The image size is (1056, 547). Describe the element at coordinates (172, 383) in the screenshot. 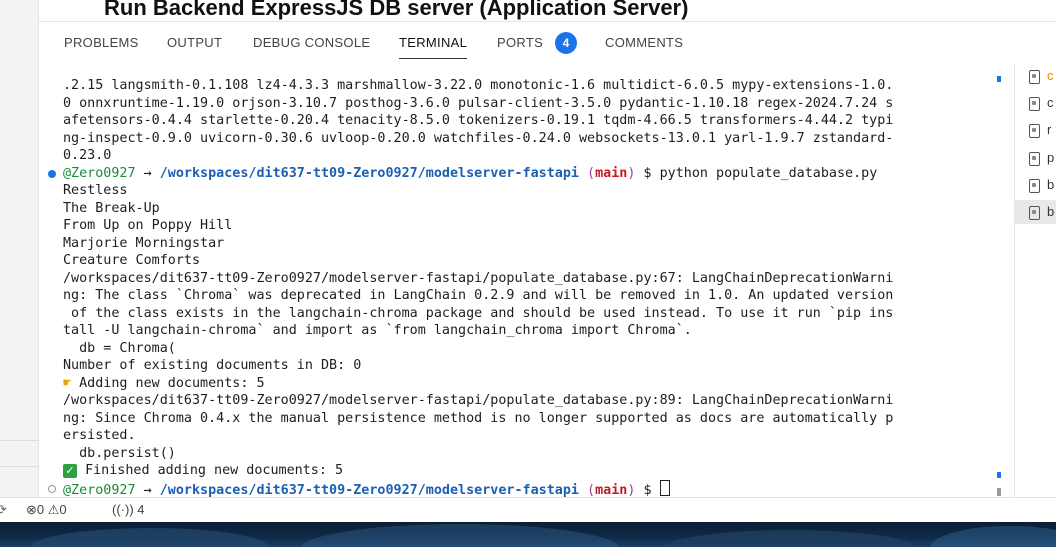

I see `adding-docs-text: Adding new documents: 5` at that location.